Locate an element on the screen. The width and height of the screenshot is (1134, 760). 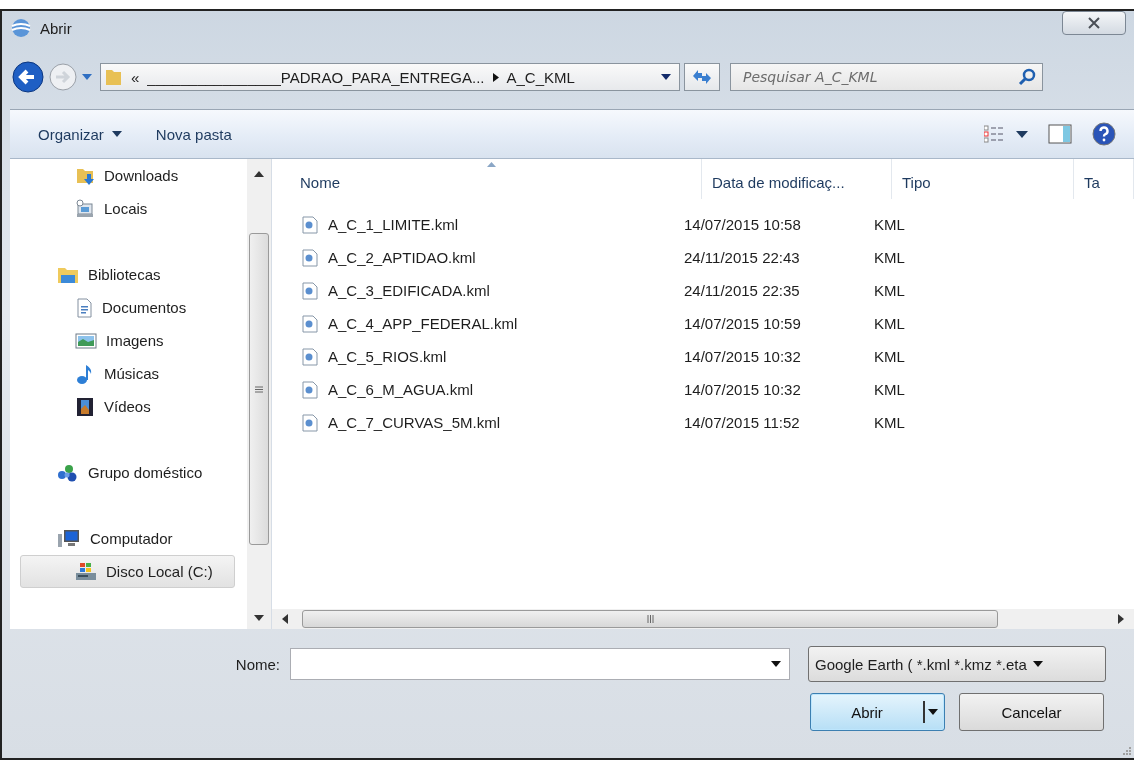
window-title: Abrir is located at coordinates (56, 28).